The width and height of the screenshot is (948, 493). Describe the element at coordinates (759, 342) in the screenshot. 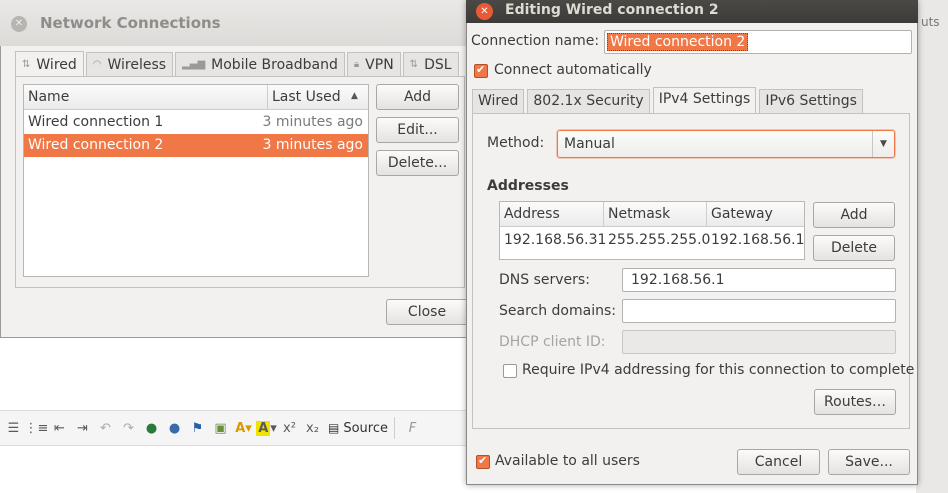

I see `dhcp-client-id-field` at that location.